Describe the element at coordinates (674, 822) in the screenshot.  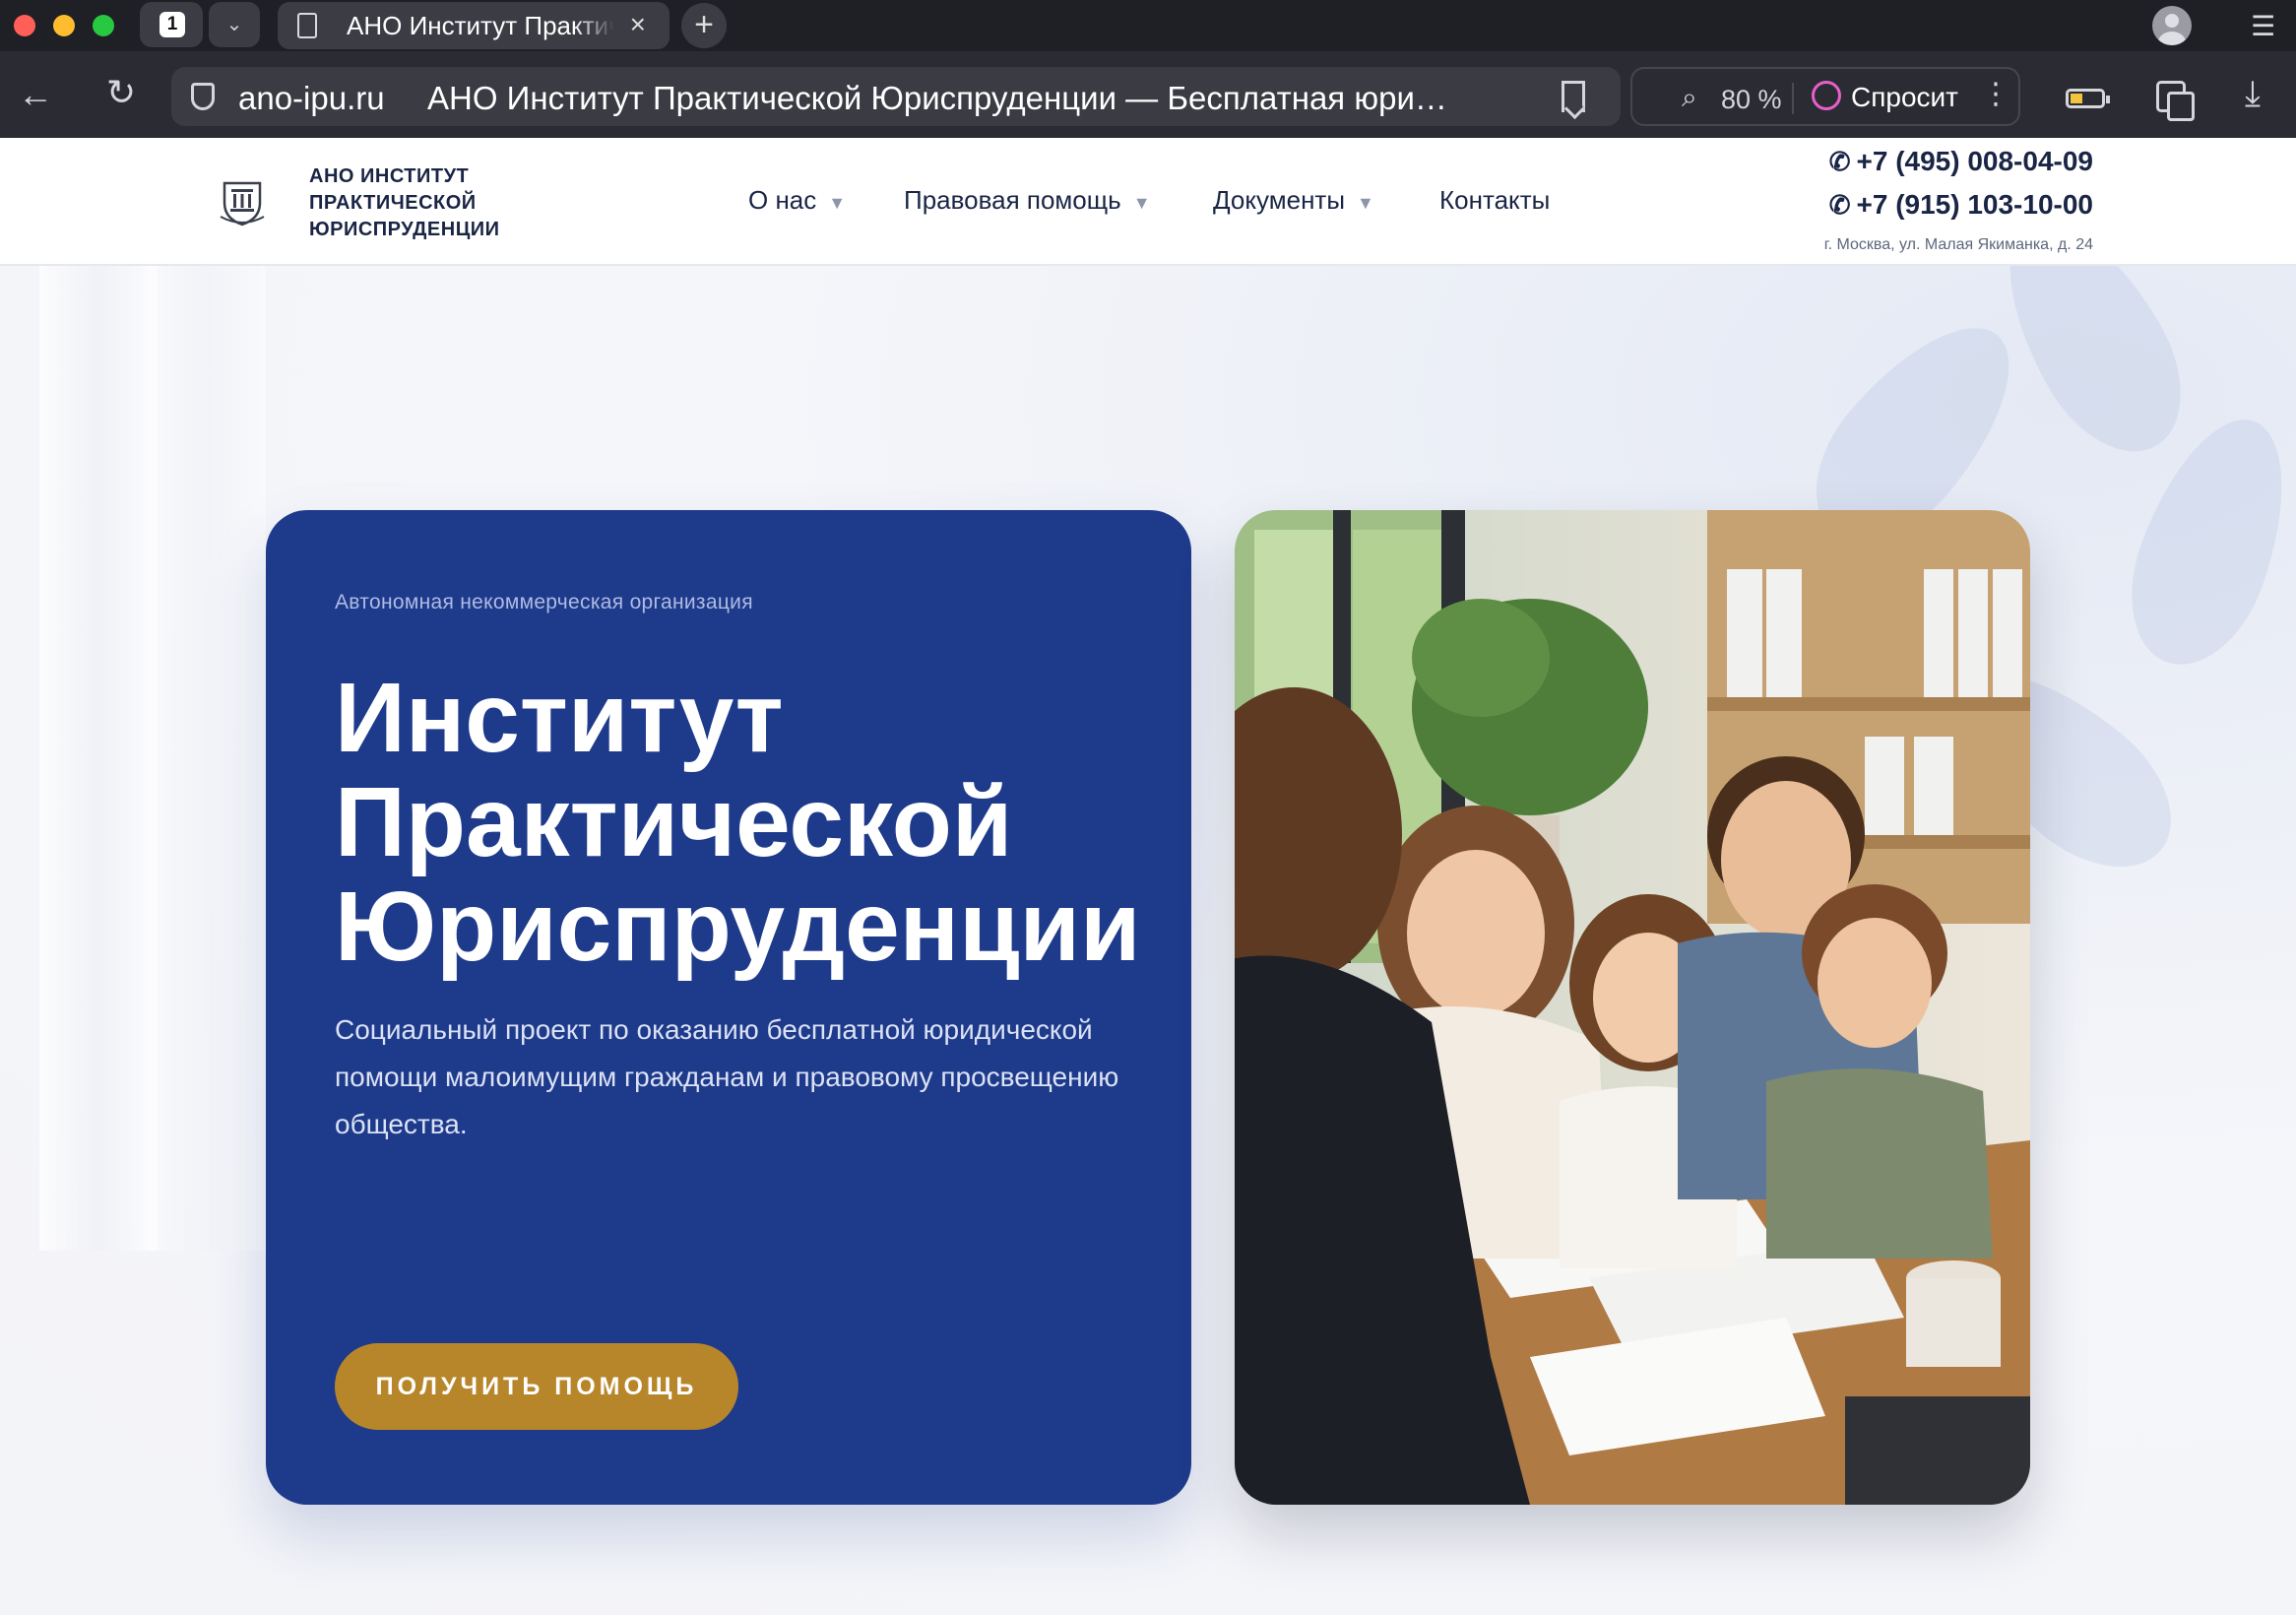
I see `hero-title-line: Практической` at that location.